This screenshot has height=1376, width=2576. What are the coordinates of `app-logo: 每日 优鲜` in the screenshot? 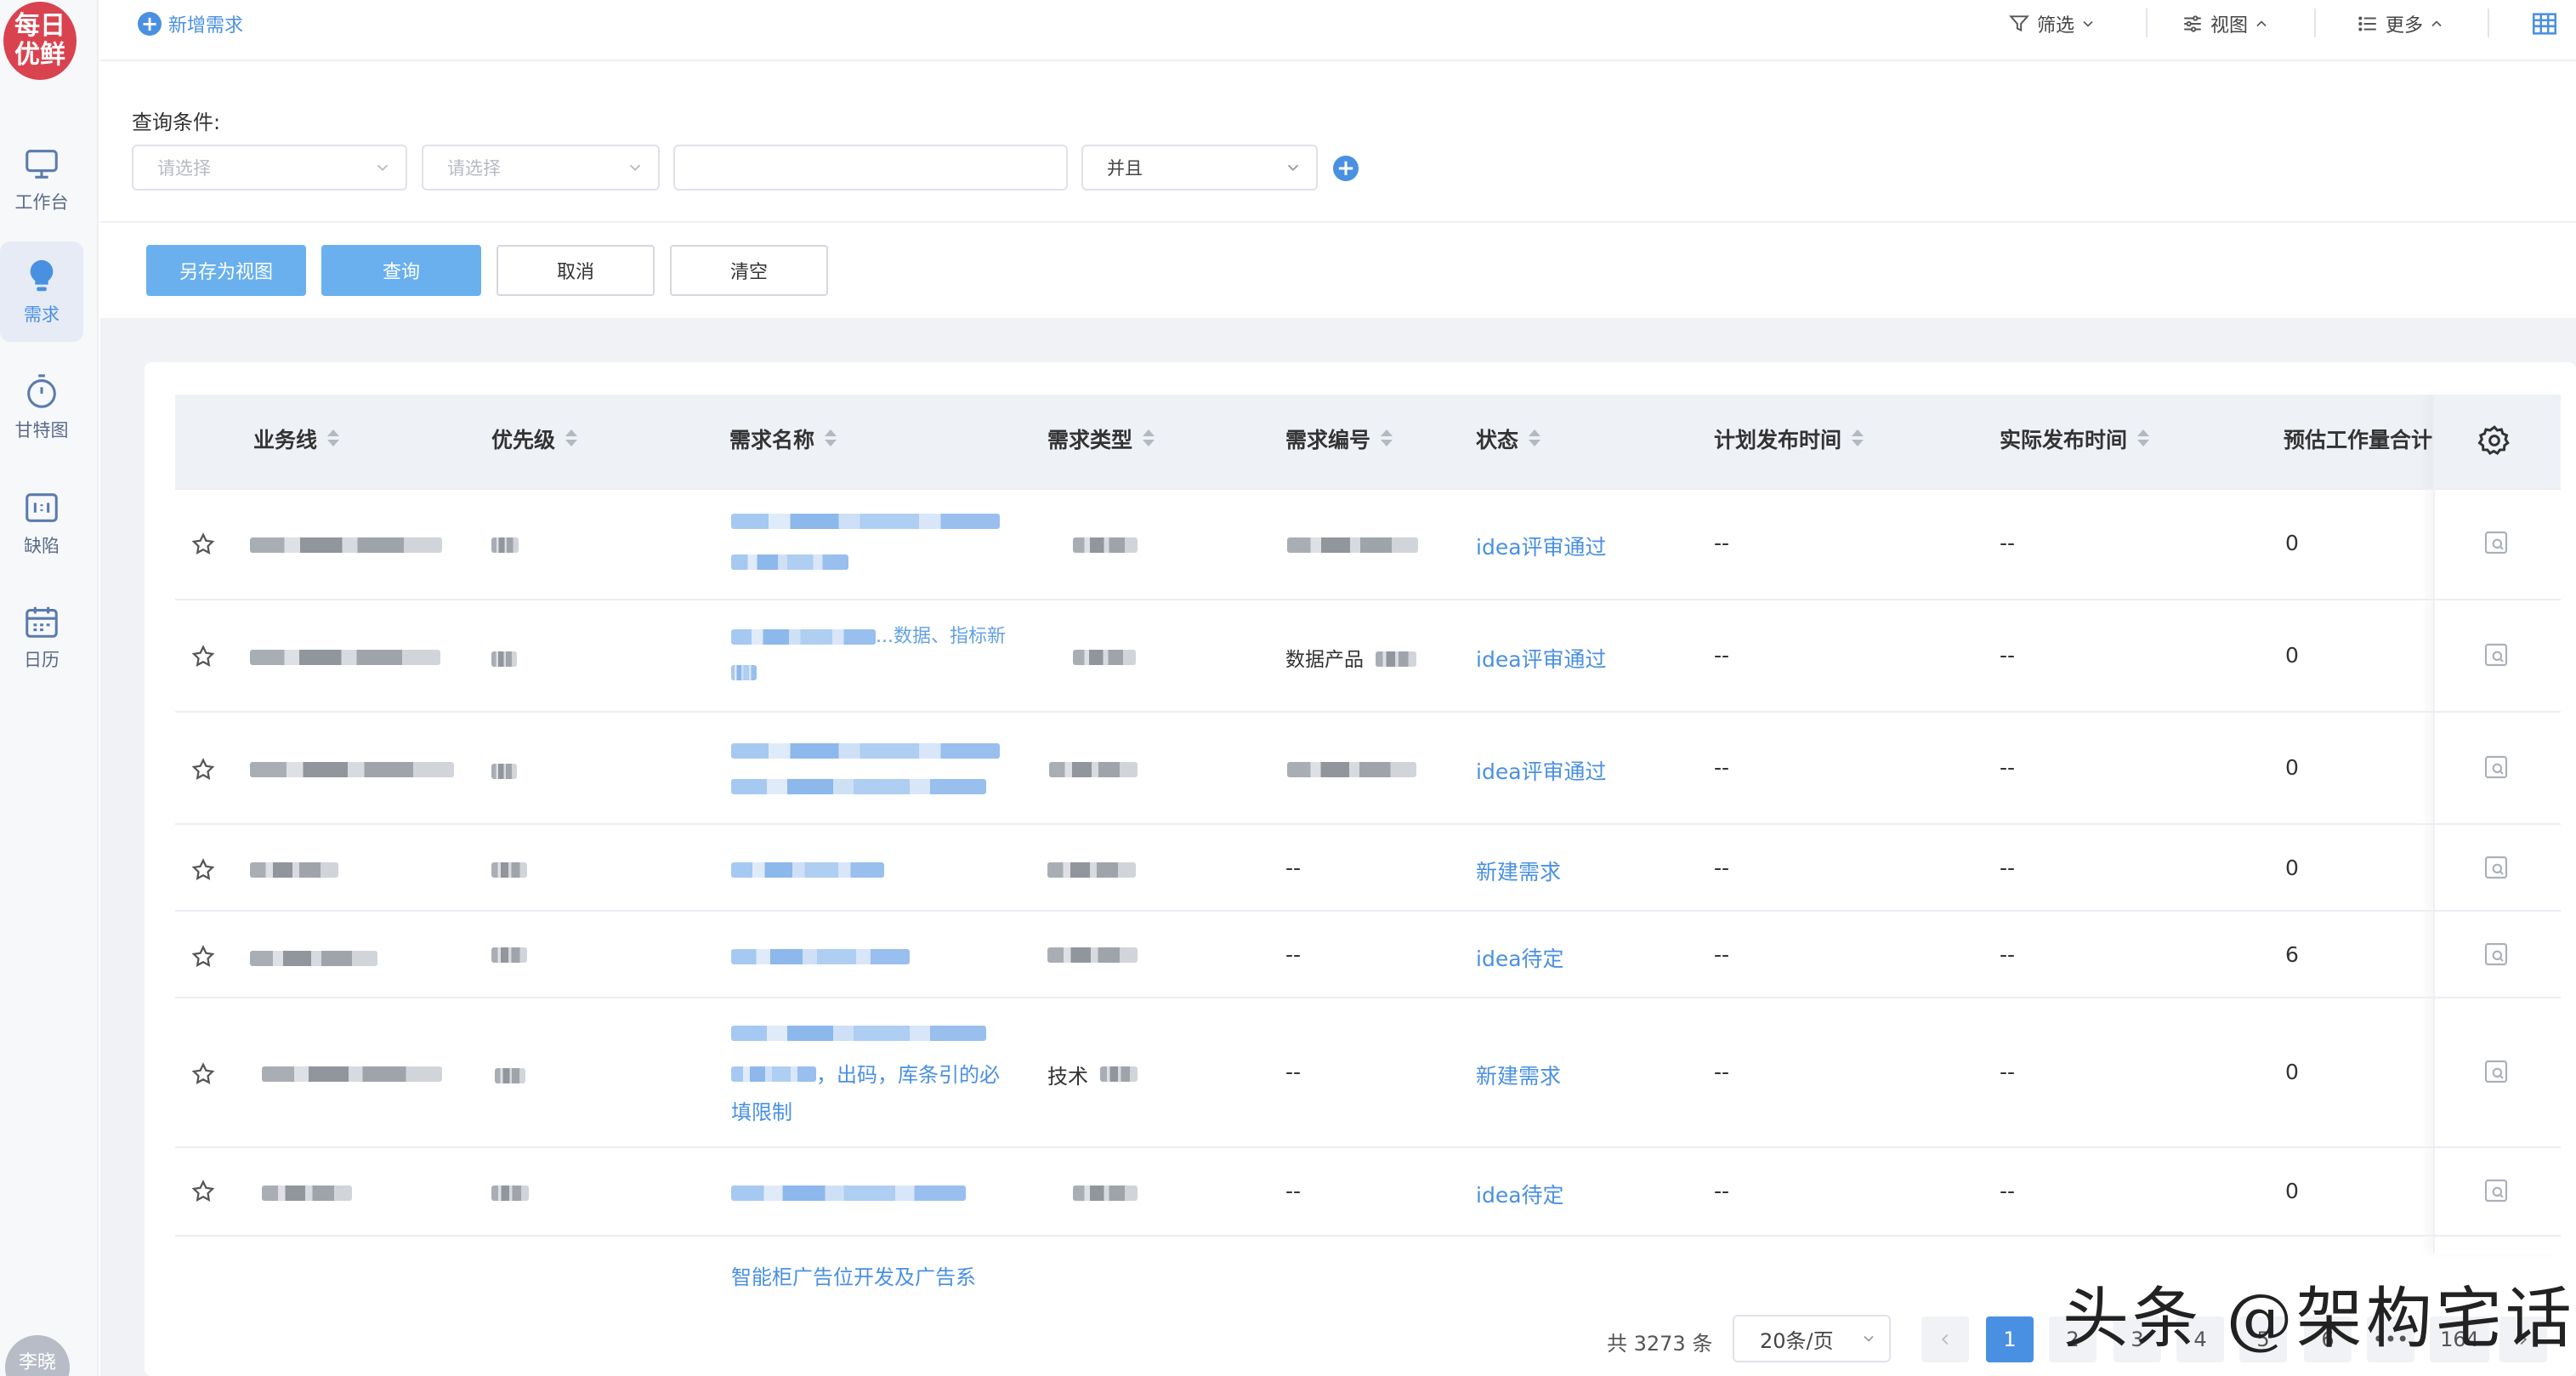 It's located at (40, 41).